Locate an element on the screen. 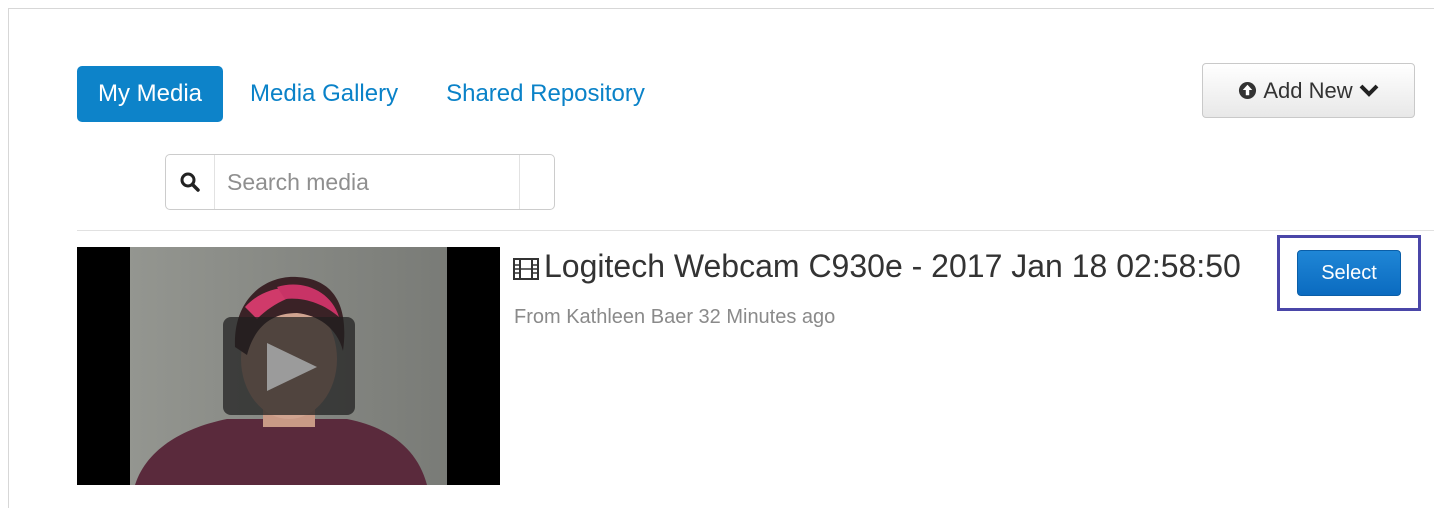 This screenshot has height=508, width=1434. search-input is located at coordinates (367, 182).